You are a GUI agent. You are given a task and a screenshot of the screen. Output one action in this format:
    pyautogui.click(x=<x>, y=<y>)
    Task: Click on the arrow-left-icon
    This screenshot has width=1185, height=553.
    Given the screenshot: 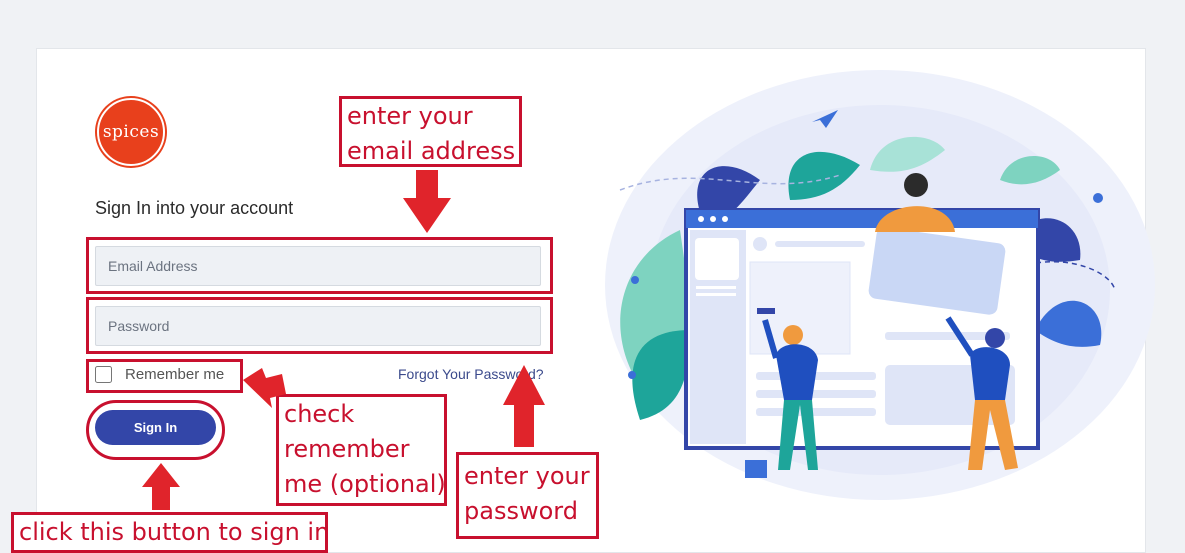 What is the action you would take?
    pyautogui.click(x=264, y=388)
    